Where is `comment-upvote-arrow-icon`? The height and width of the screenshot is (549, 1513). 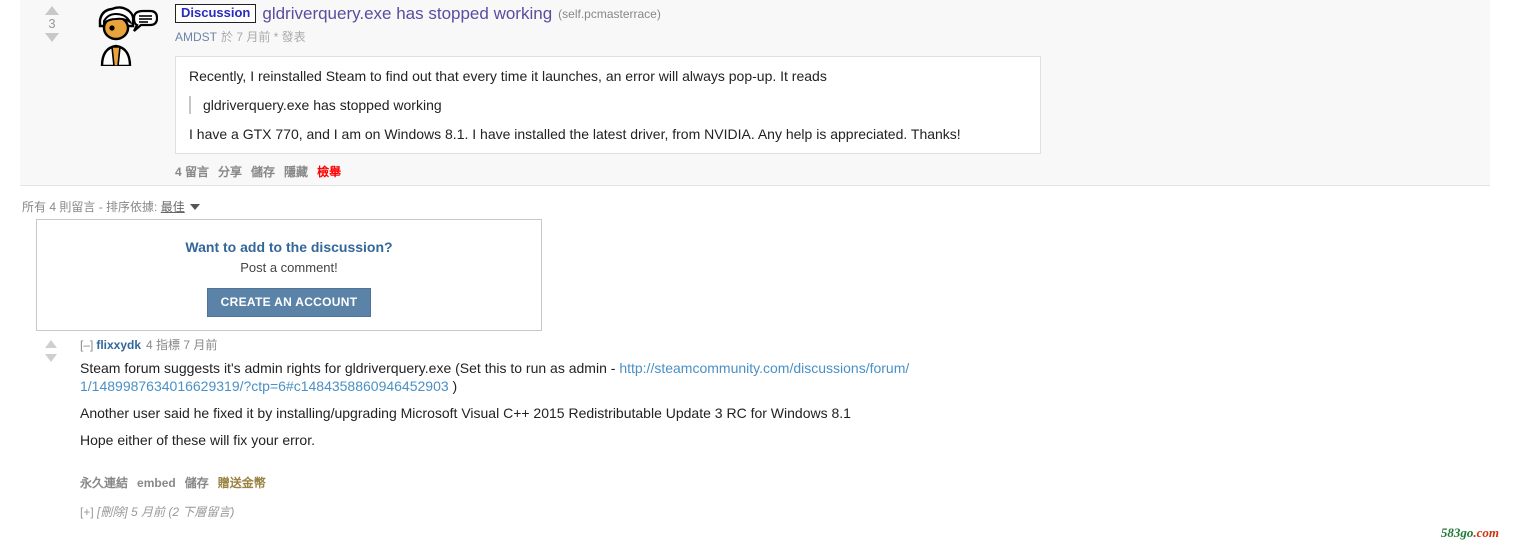 comment-upvote-arrow-icon is located at coordinates (51, 344).